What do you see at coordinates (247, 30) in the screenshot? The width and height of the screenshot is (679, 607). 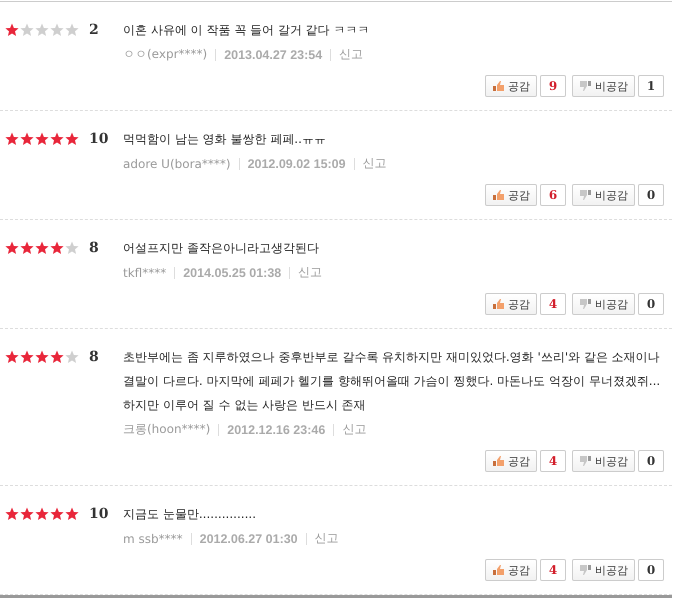 I see `review-text: 이혼 사유에 이 작품 꼭 들어 갈거 같다 ㅋㅋㅋ` at bounding box center [247, 30].